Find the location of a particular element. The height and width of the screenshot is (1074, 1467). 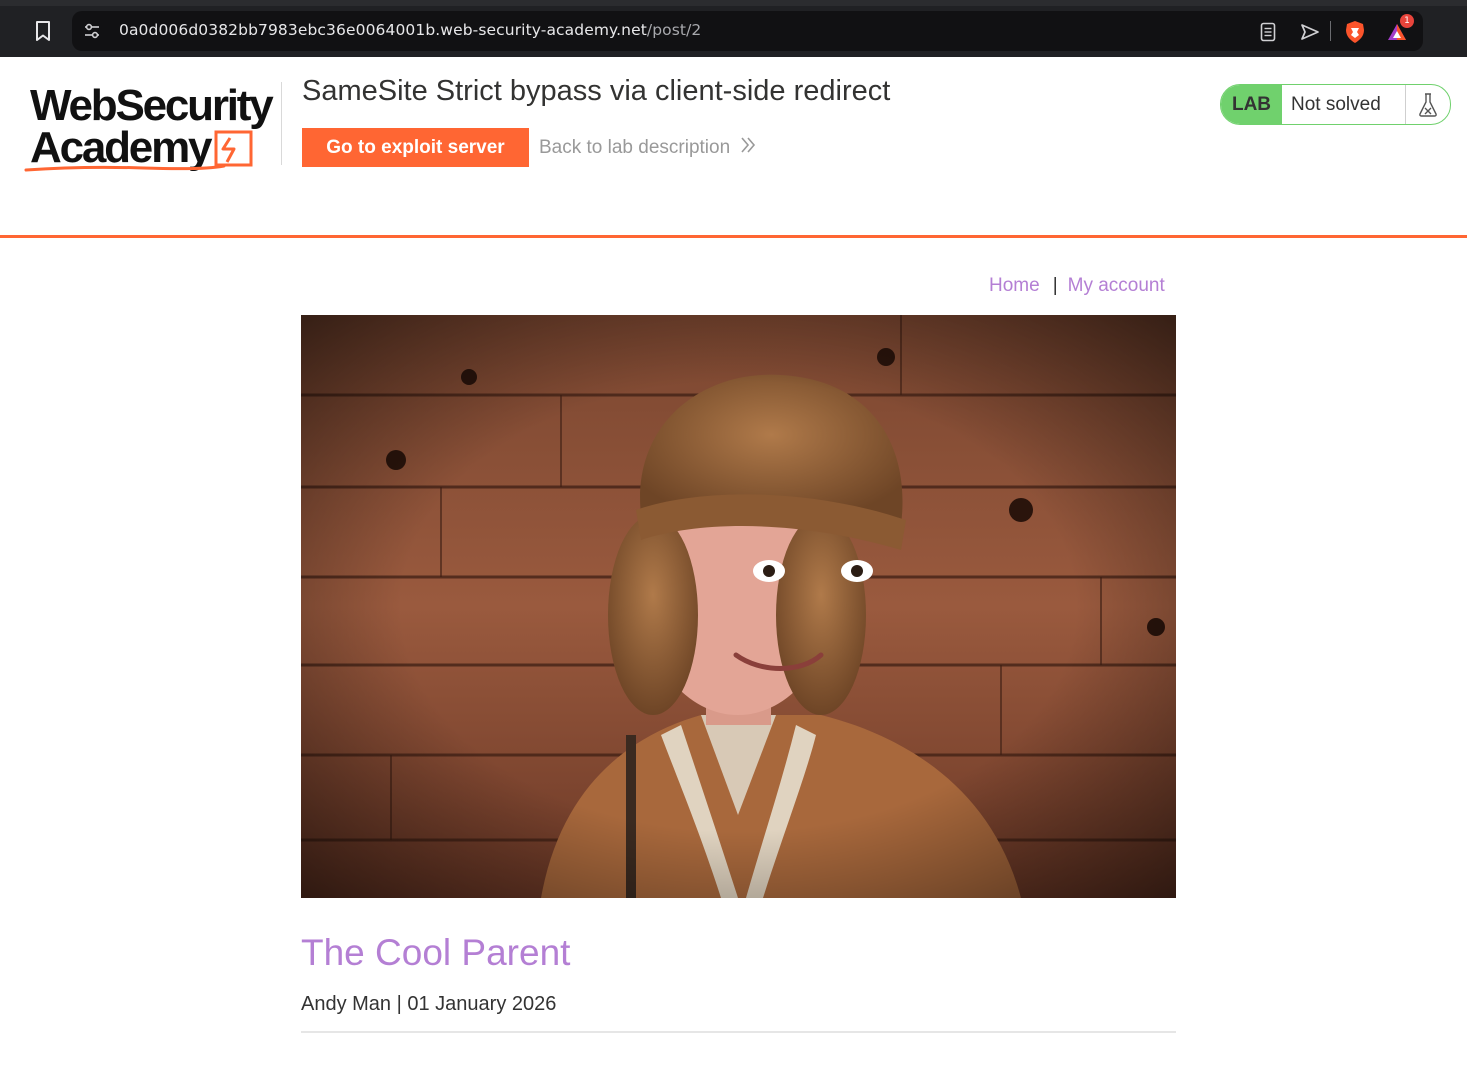

back-link-label: Back to lab description is located at coordinates (635, 147).